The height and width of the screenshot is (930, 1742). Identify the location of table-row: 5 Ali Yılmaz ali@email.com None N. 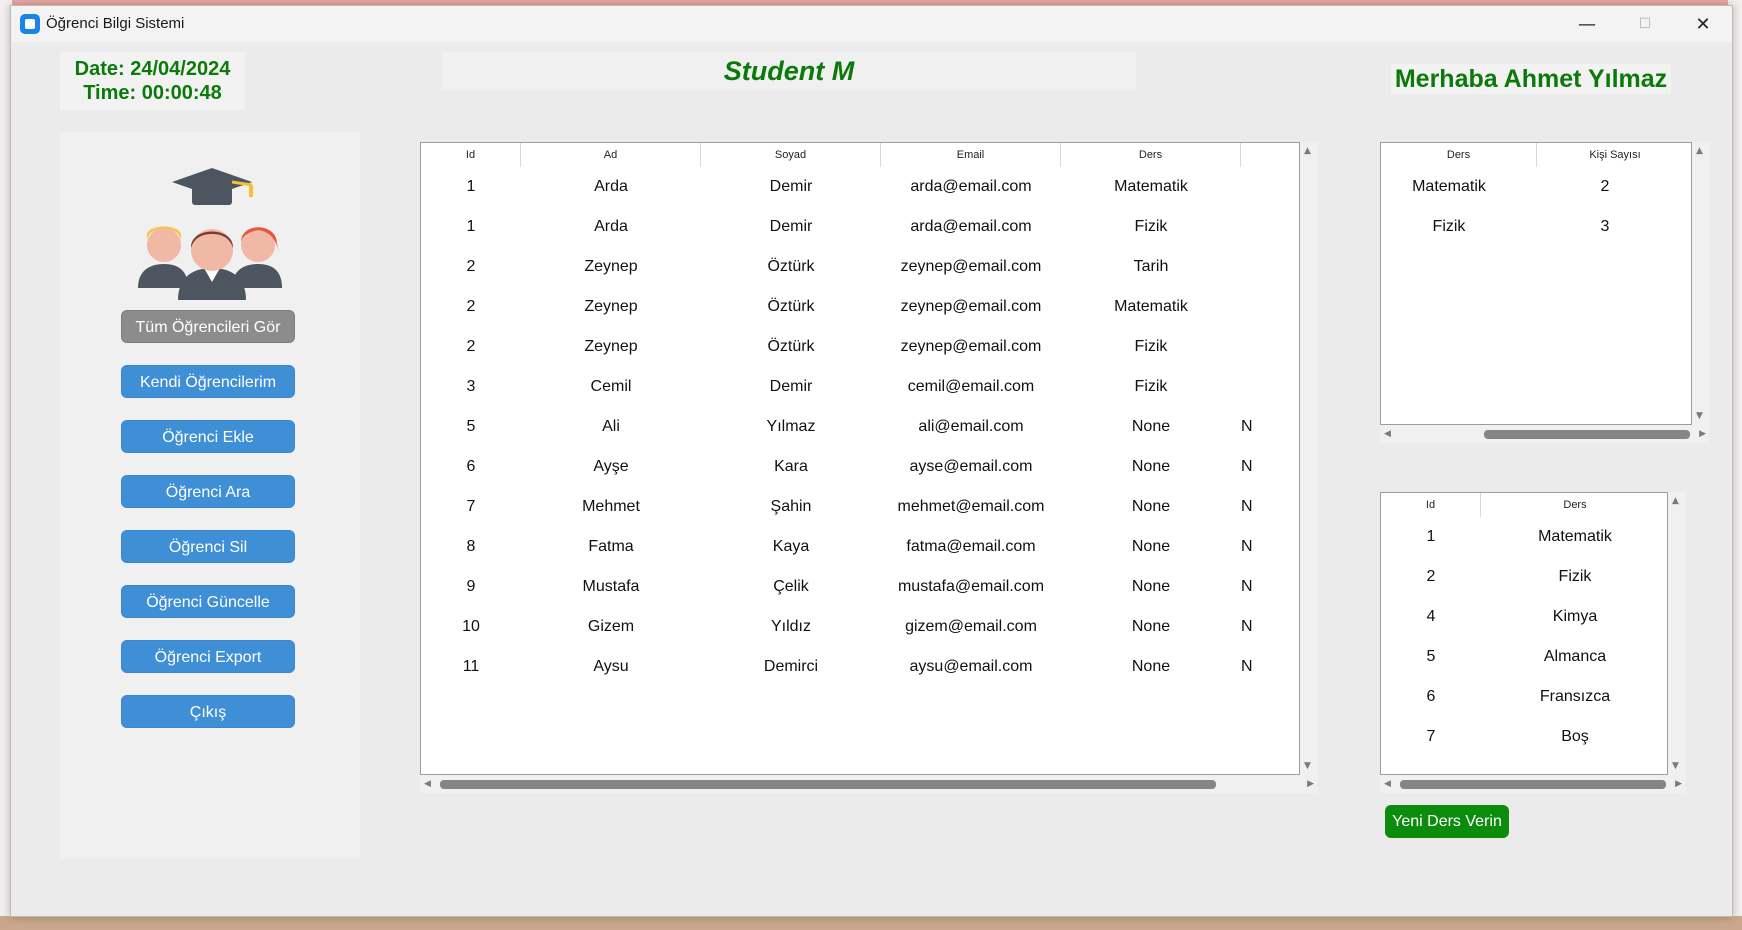
(860, 427).